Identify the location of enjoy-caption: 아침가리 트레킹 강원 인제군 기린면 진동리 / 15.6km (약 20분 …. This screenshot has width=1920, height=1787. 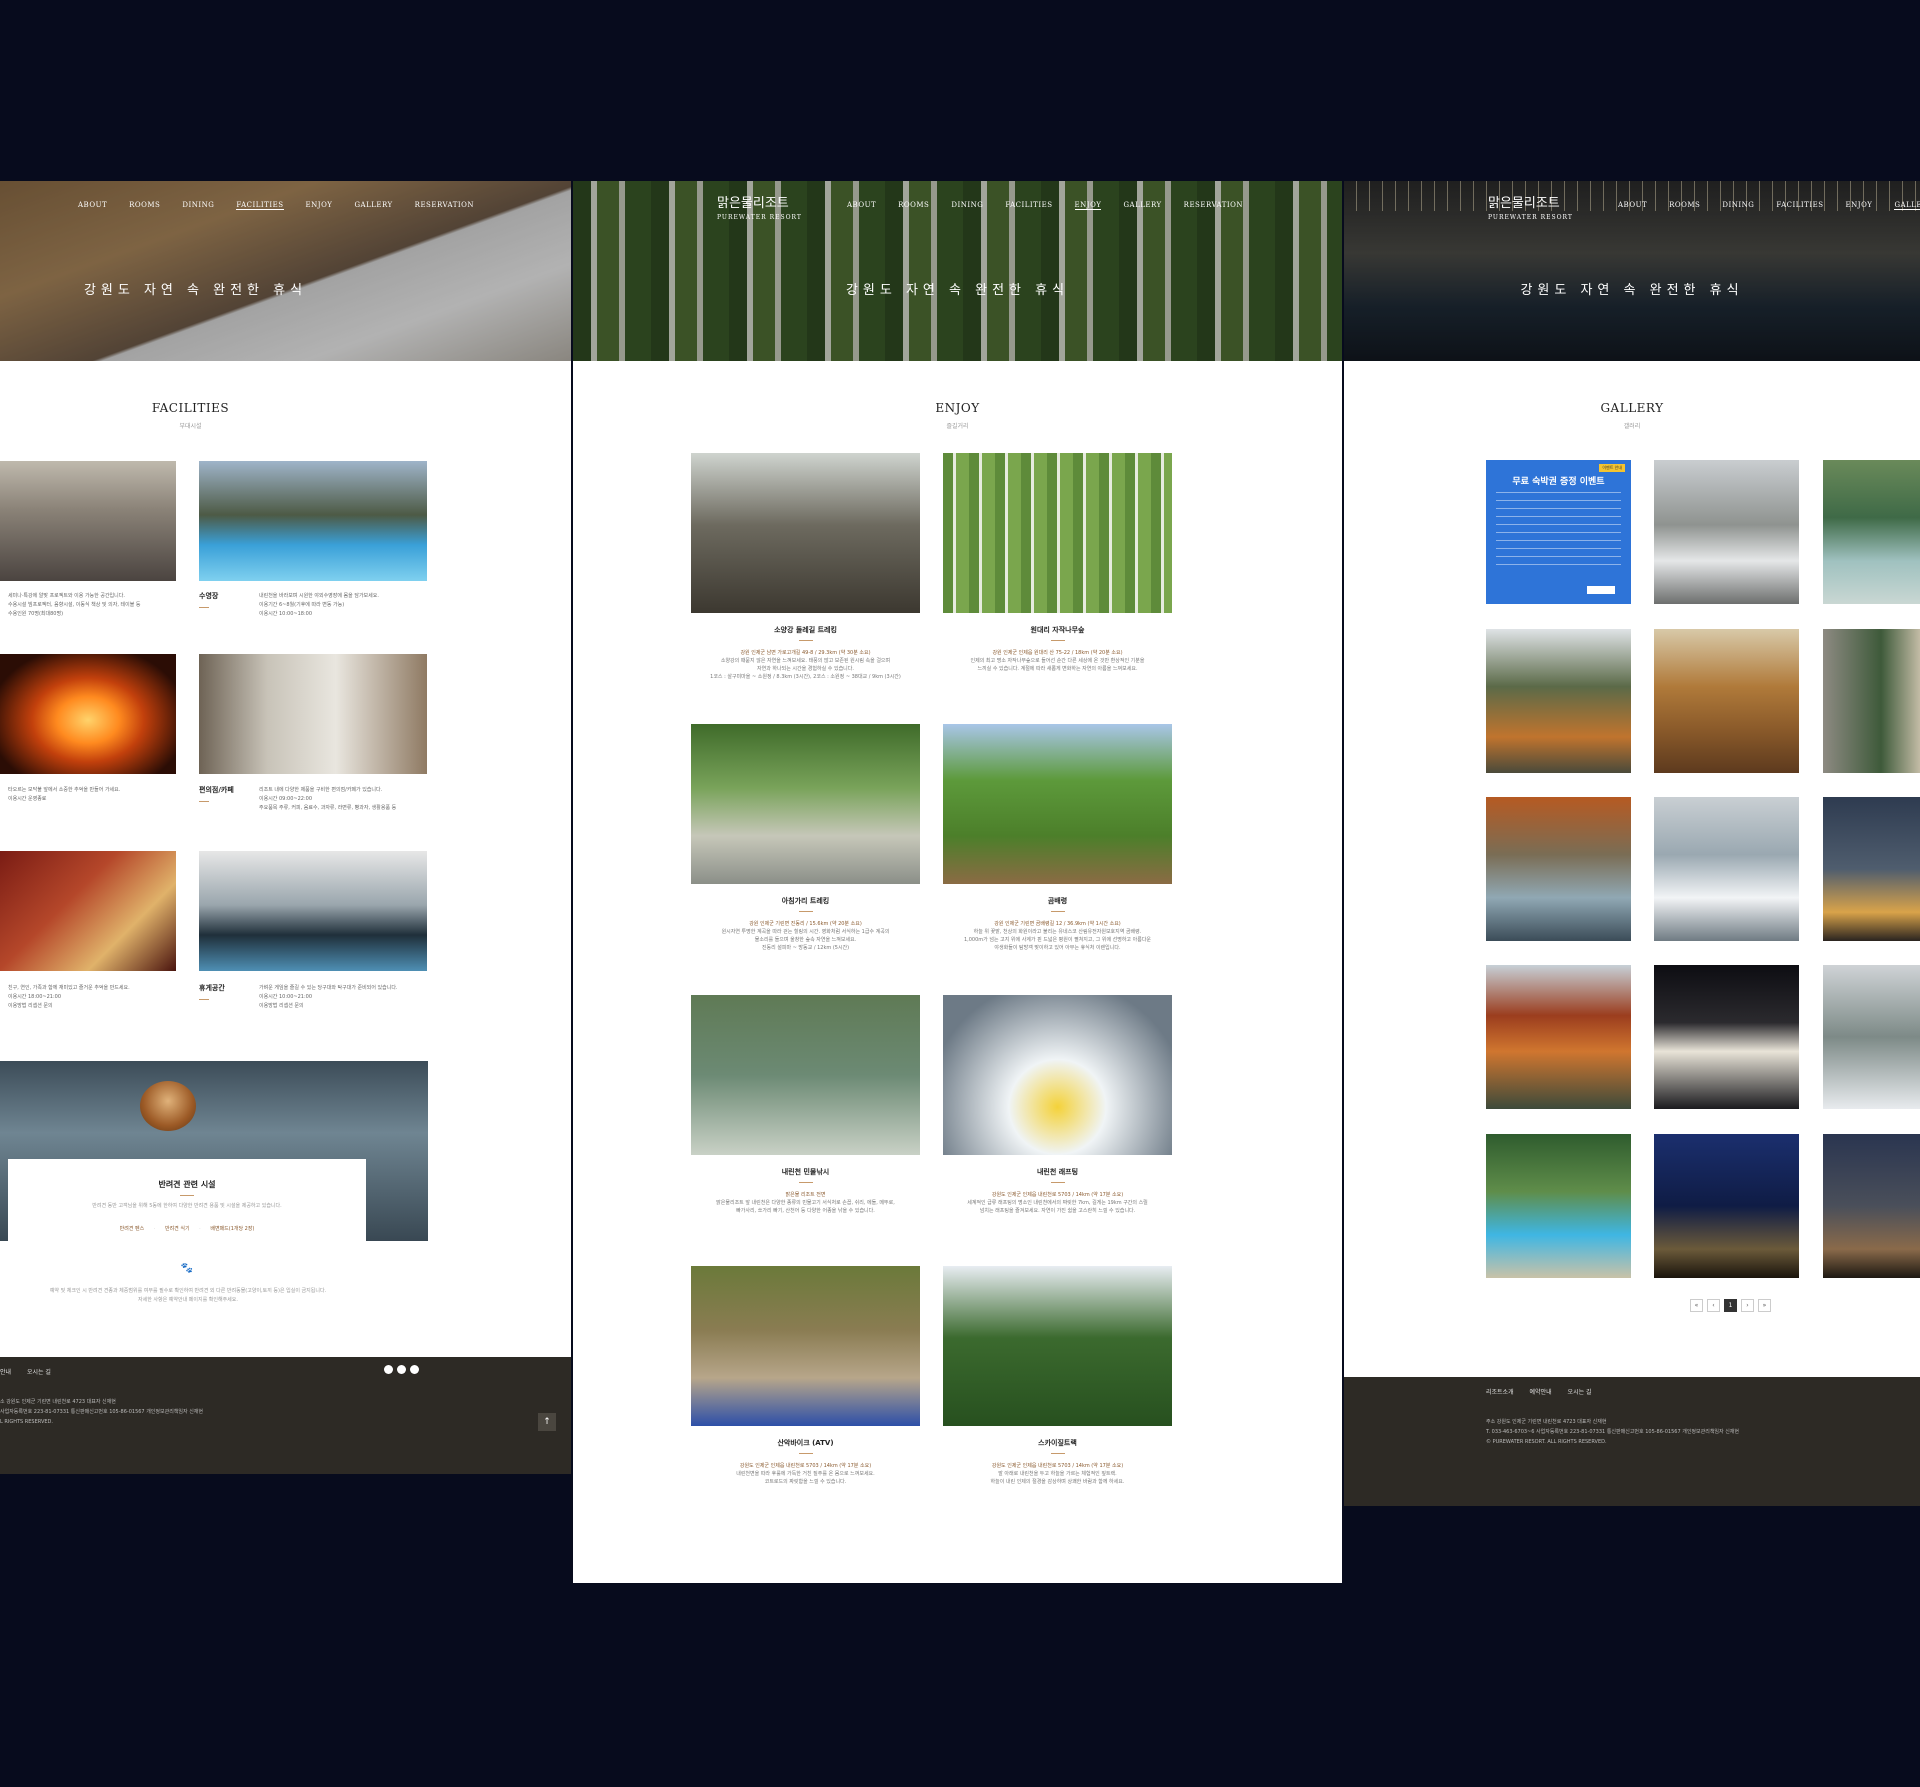
(805, 924).